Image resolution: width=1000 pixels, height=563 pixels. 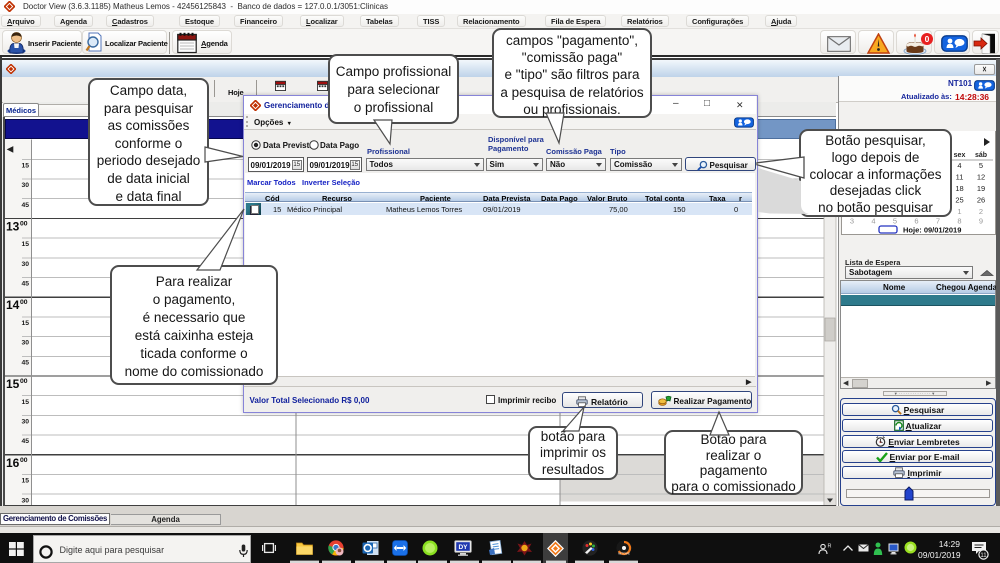 I want to click on svg-text: Hoje: 09/01/2019, so click(x=932, y=230).